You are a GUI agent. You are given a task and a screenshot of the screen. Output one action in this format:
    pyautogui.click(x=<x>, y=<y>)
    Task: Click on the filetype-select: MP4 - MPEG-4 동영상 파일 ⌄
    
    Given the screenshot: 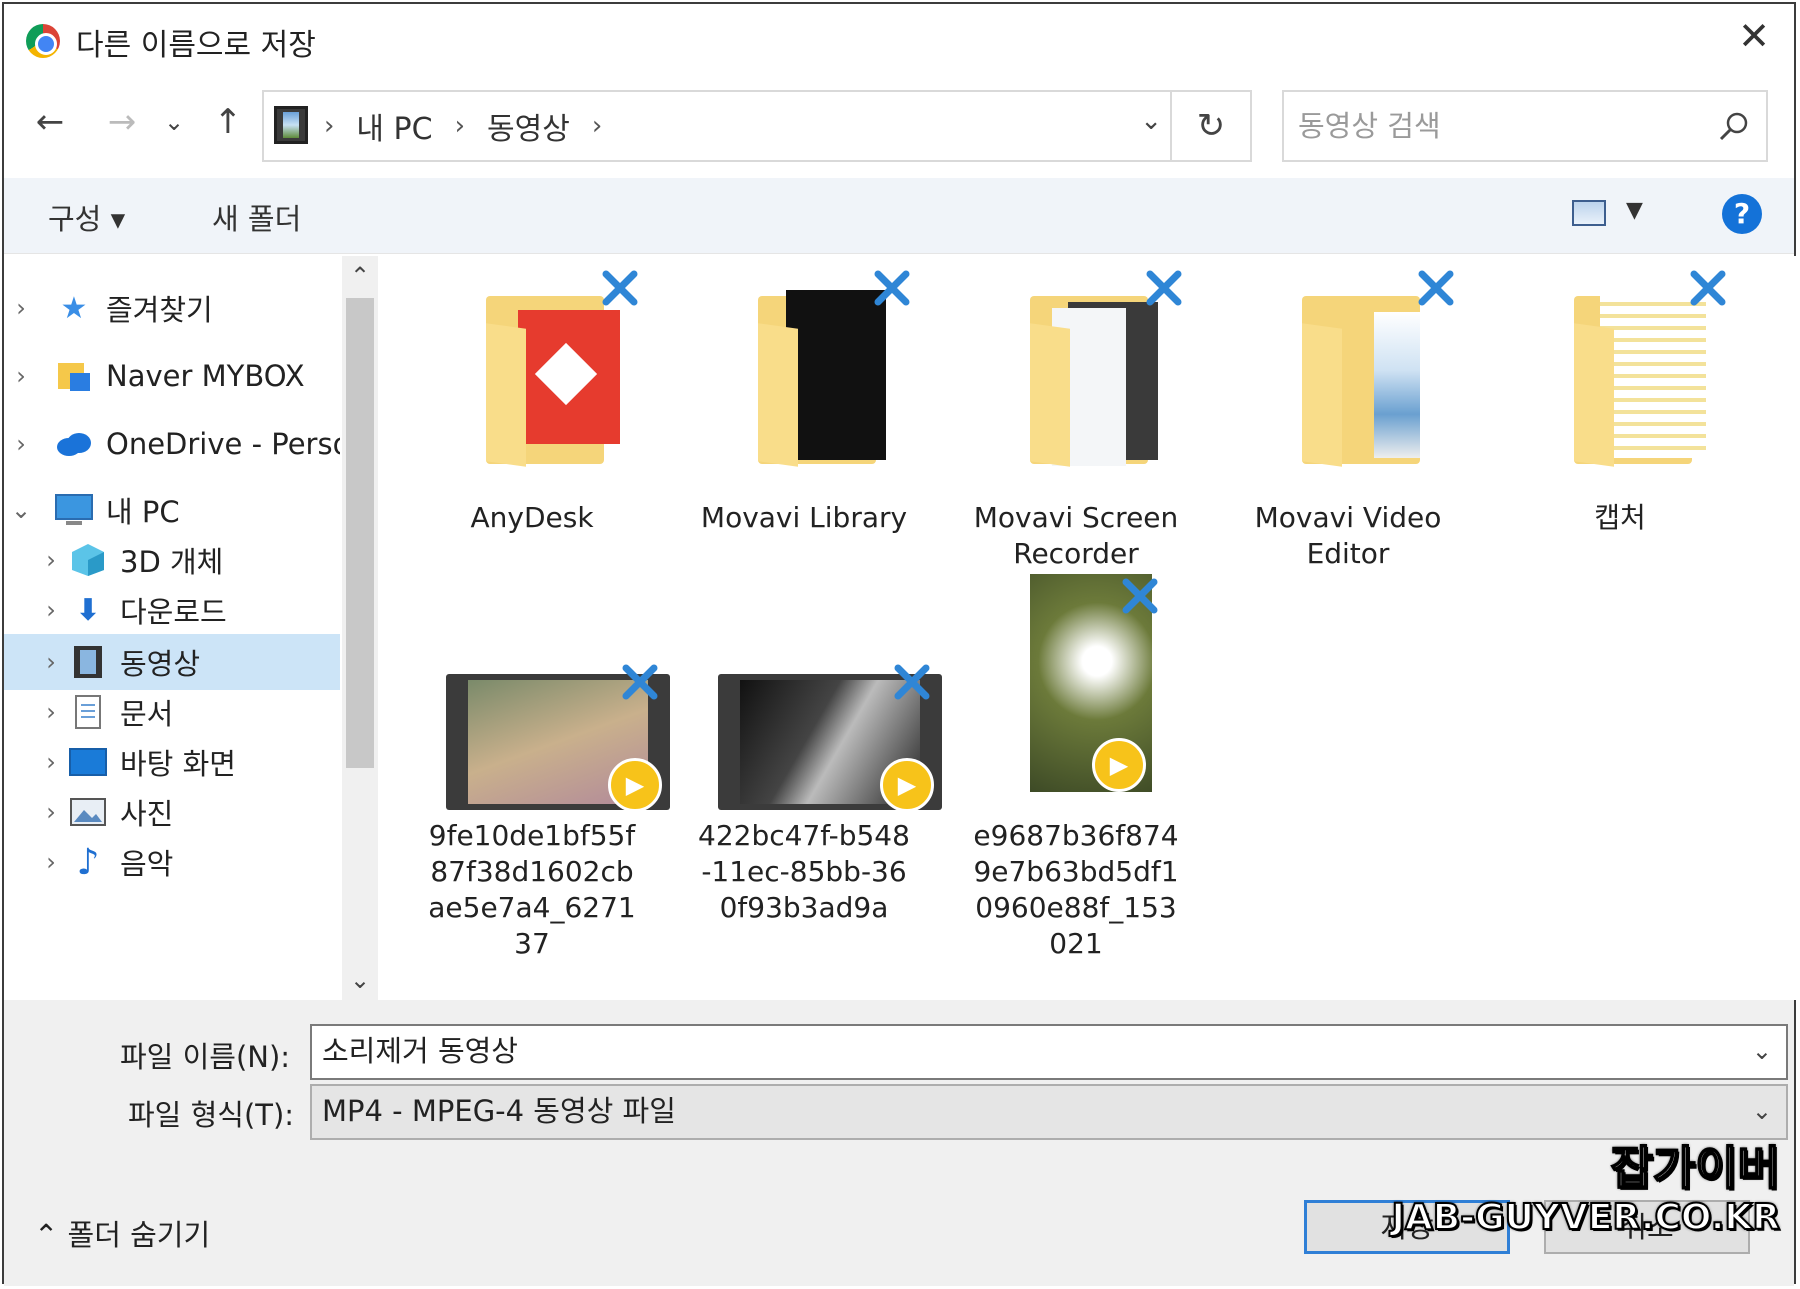 What is the action you would take?
    pyautogui.click(x=1049, y=1112)
    